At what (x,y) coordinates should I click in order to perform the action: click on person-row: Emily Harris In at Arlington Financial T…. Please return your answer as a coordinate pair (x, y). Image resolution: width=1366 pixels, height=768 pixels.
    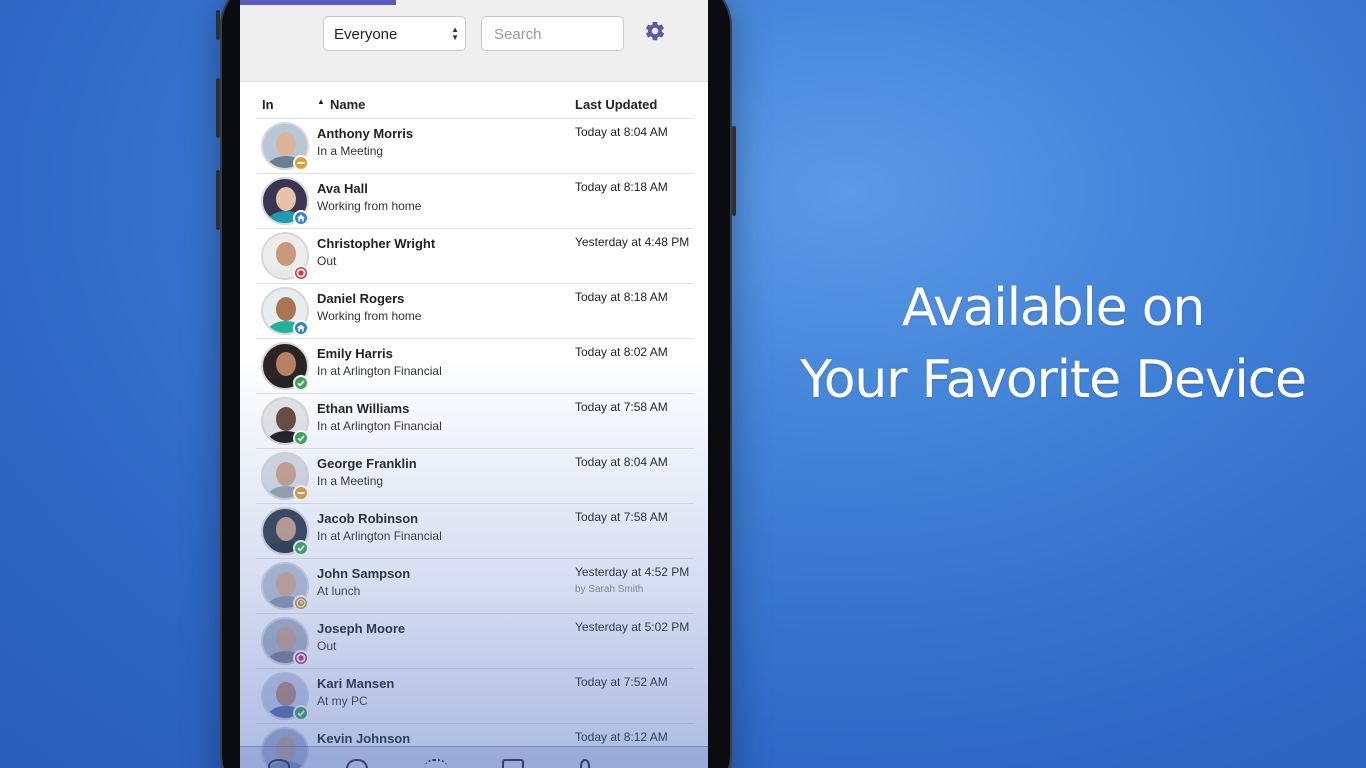
    Looking at the image, I should click on (475, 366).